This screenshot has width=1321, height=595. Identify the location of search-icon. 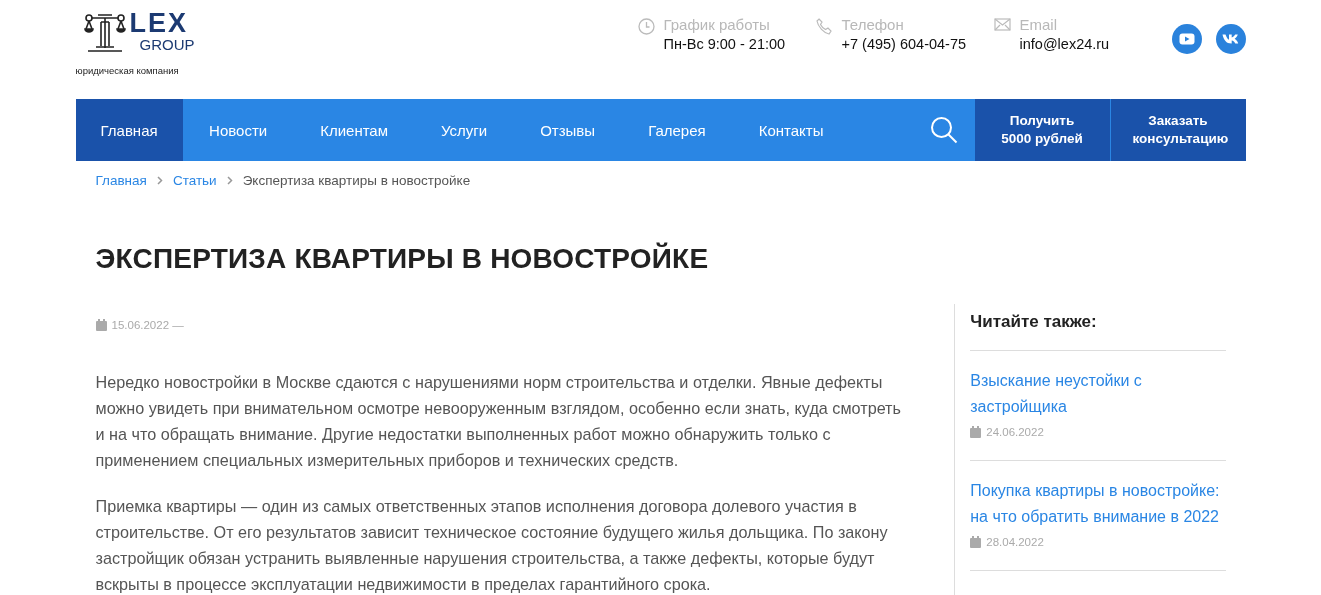
(943, 130).